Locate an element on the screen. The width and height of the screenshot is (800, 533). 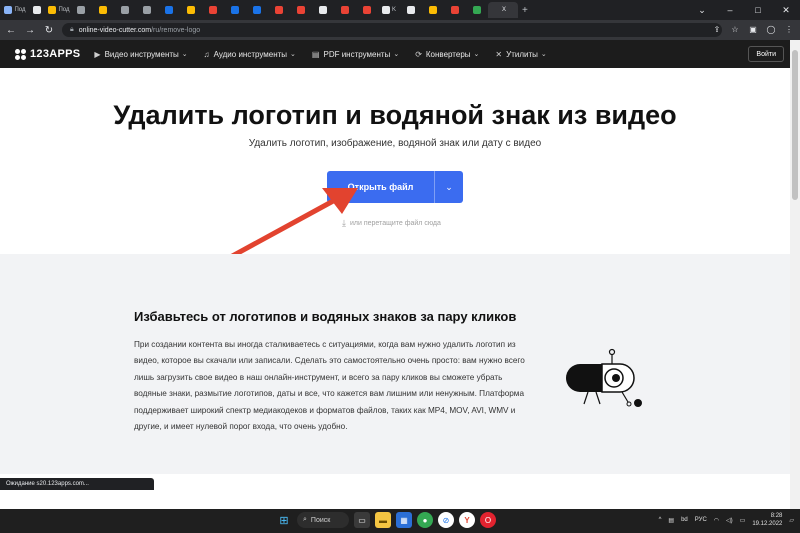
forward-icon: → is located at coordinates (30, 30).